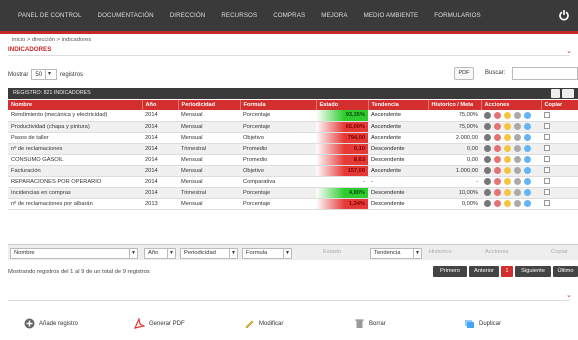 The image size is (578, 340). I want to click on pager-next: Siguiente, so click(533, 271).